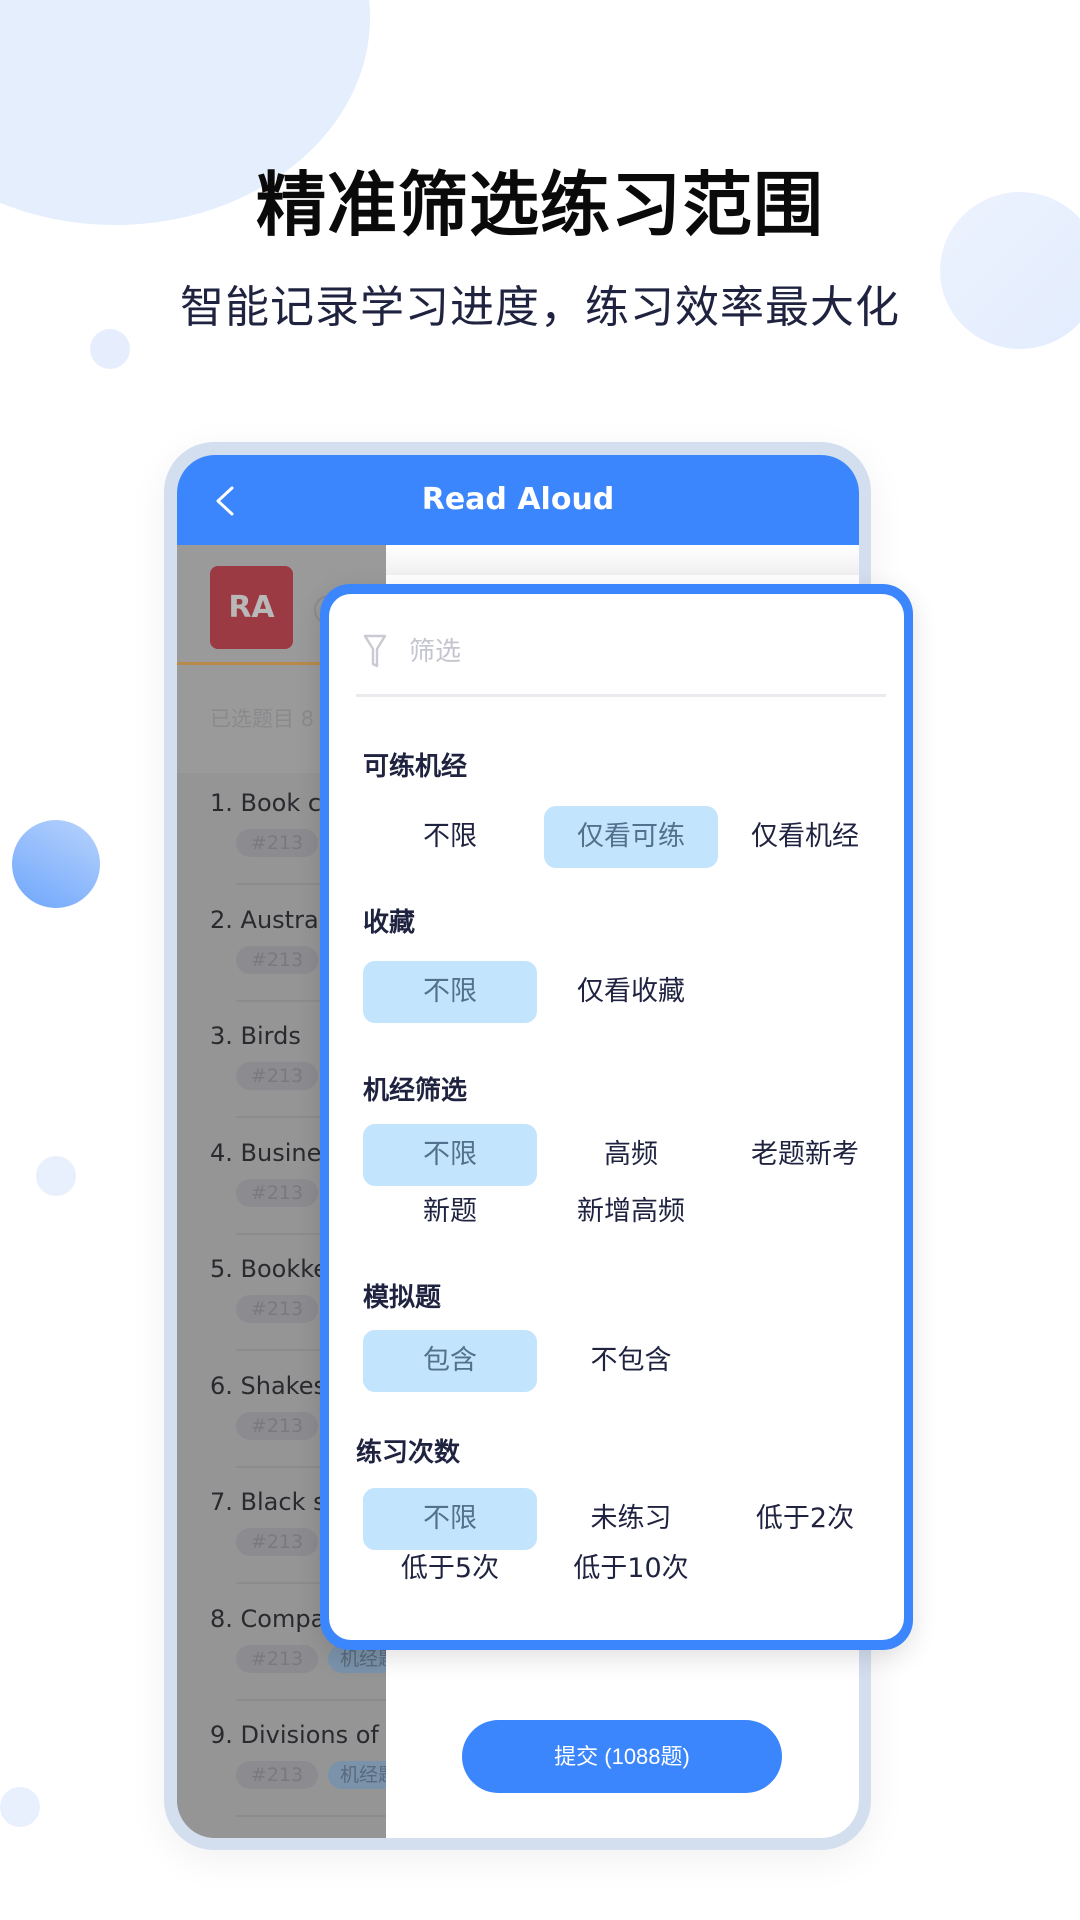 The width and height of the screenshot is (1080, 1920). What do you see at coordinates (631, 1361) in the screenshot?
I see `filter-option: 不包含` at bounding box center [631, 1361].